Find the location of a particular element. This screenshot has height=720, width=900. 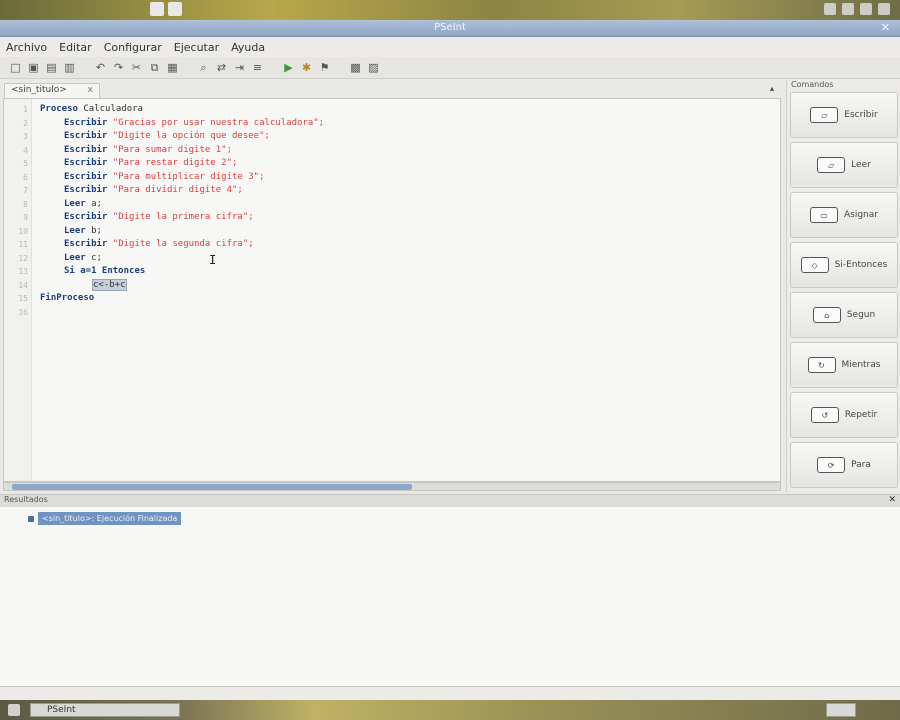

horizontal-scrollbar is located at coordinates (392, 486).